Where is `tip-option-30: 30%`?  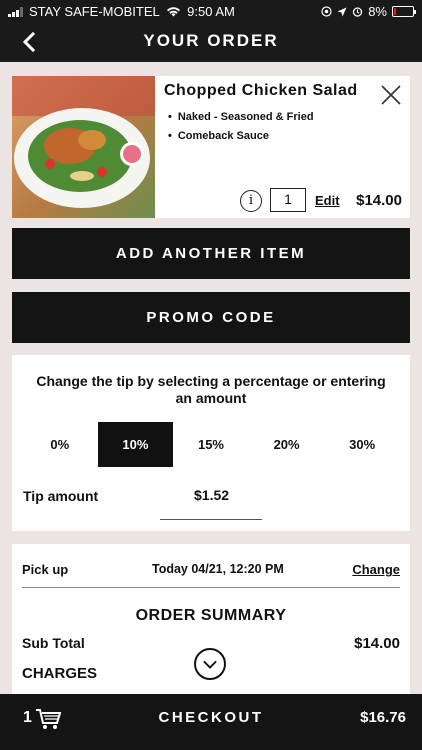 tip-option-30: 30% is located at coordinates (362, 444).